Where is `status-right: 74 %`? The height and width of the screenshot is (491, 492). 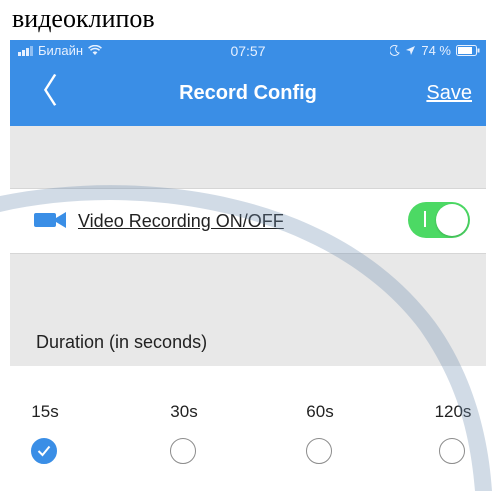
status-right: 74 % is located at coordinates (435, 50).